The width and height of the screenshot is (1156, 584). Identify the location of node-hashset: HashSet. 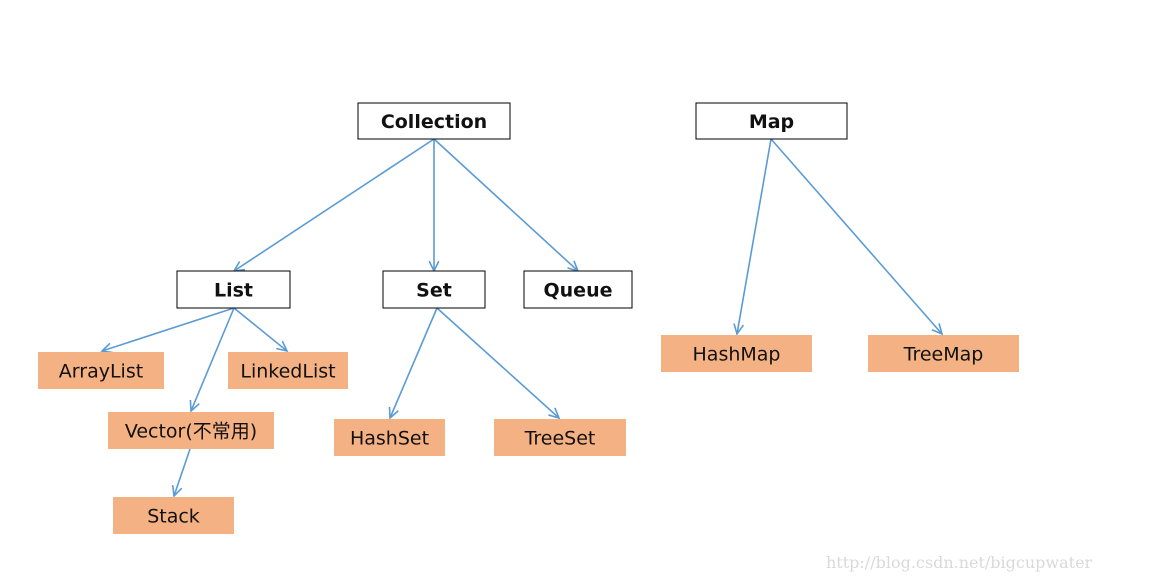
(389, 437).